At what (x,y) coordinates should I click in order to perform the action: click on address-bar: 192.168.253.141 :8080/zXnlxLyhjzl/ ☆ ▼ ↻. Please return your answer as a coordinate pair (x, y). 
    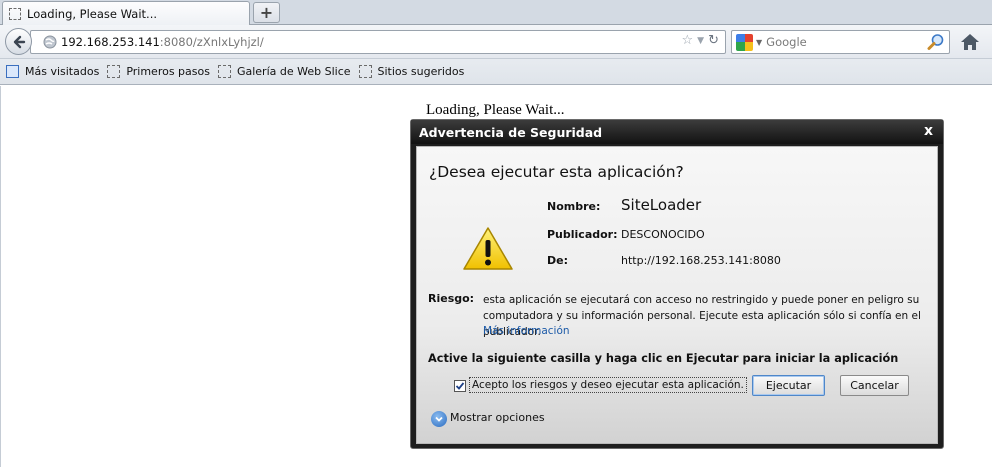
    Looking at the image, I should click on (378, 42).